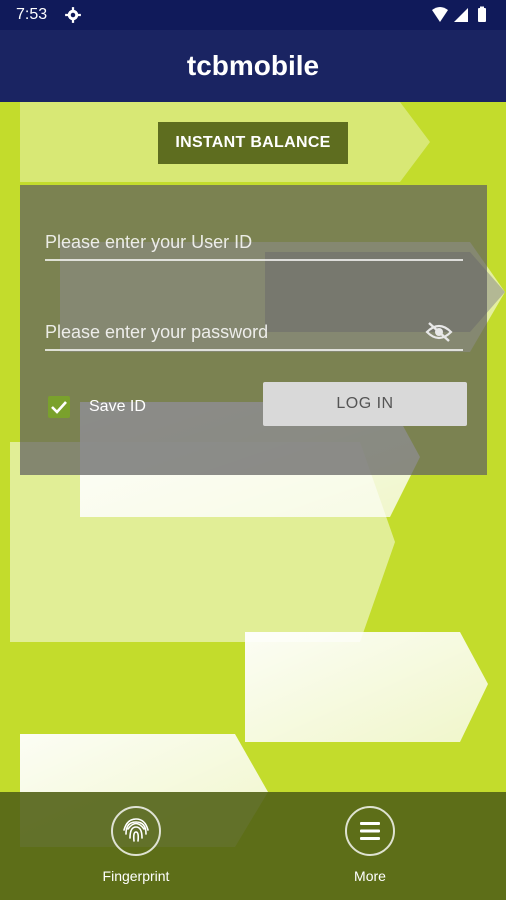 Image resolution: width=506 pixels, height=900 pixels. Describe the element at coordinates (117, 406) in the screenshot. I see `save-id-label: Save ID` at that location.